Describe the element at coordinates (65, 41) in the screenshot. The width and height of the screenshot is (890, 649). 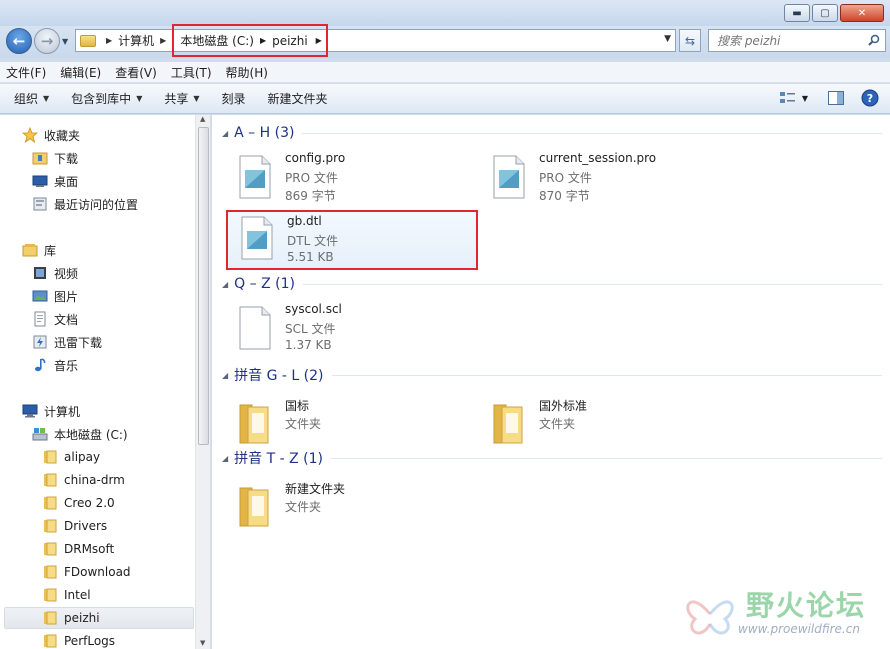
I see `recent-pages-dropdown: ▼` at that location.